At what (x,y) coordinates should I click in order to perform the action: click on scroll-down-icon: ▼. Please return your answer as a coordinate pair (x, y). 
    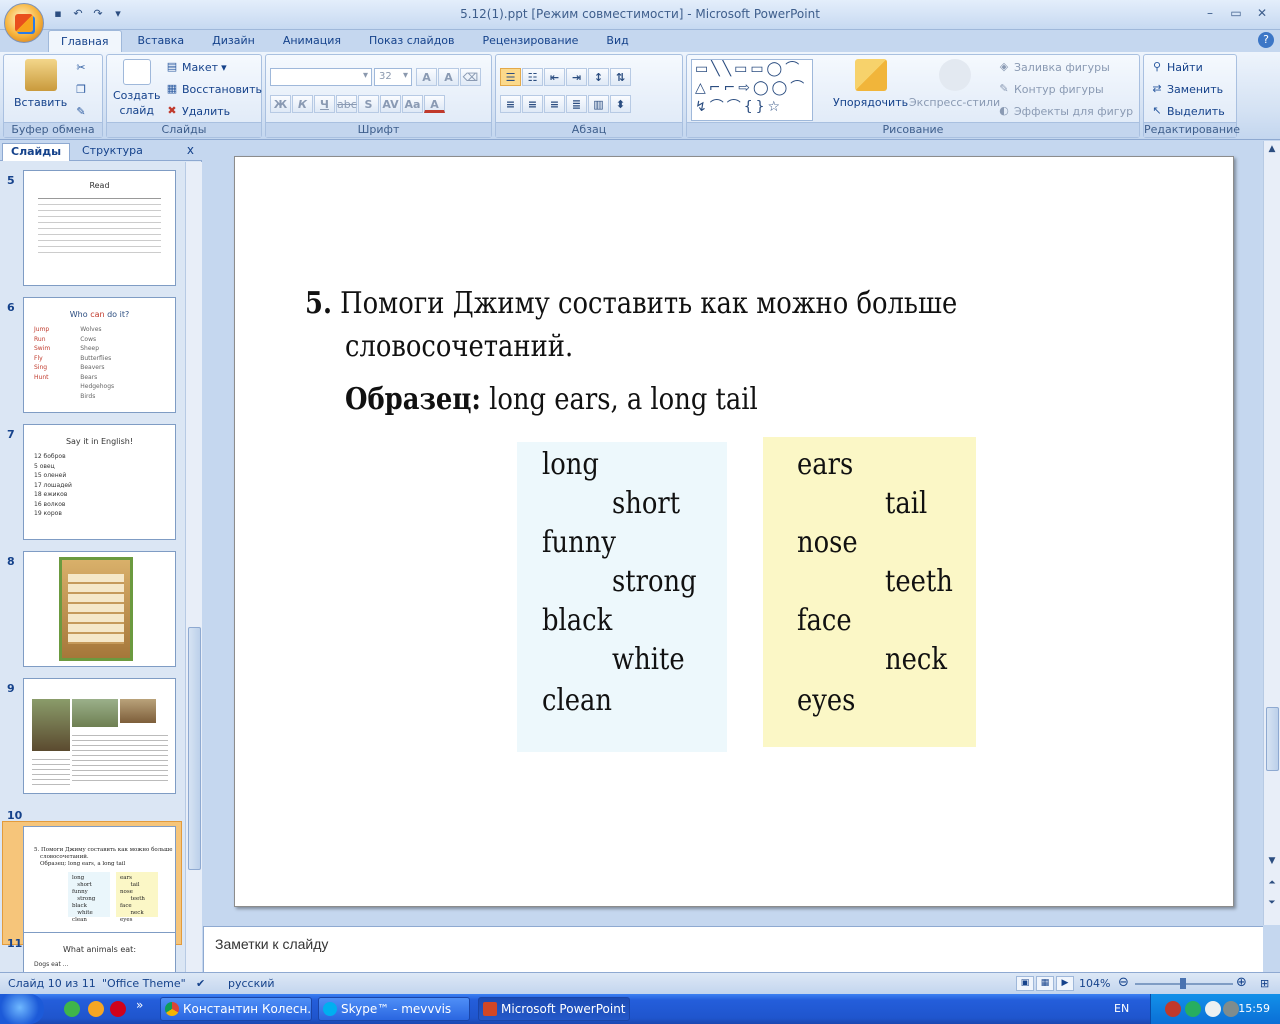
    Looking at the image, I should click on (1272, 861).